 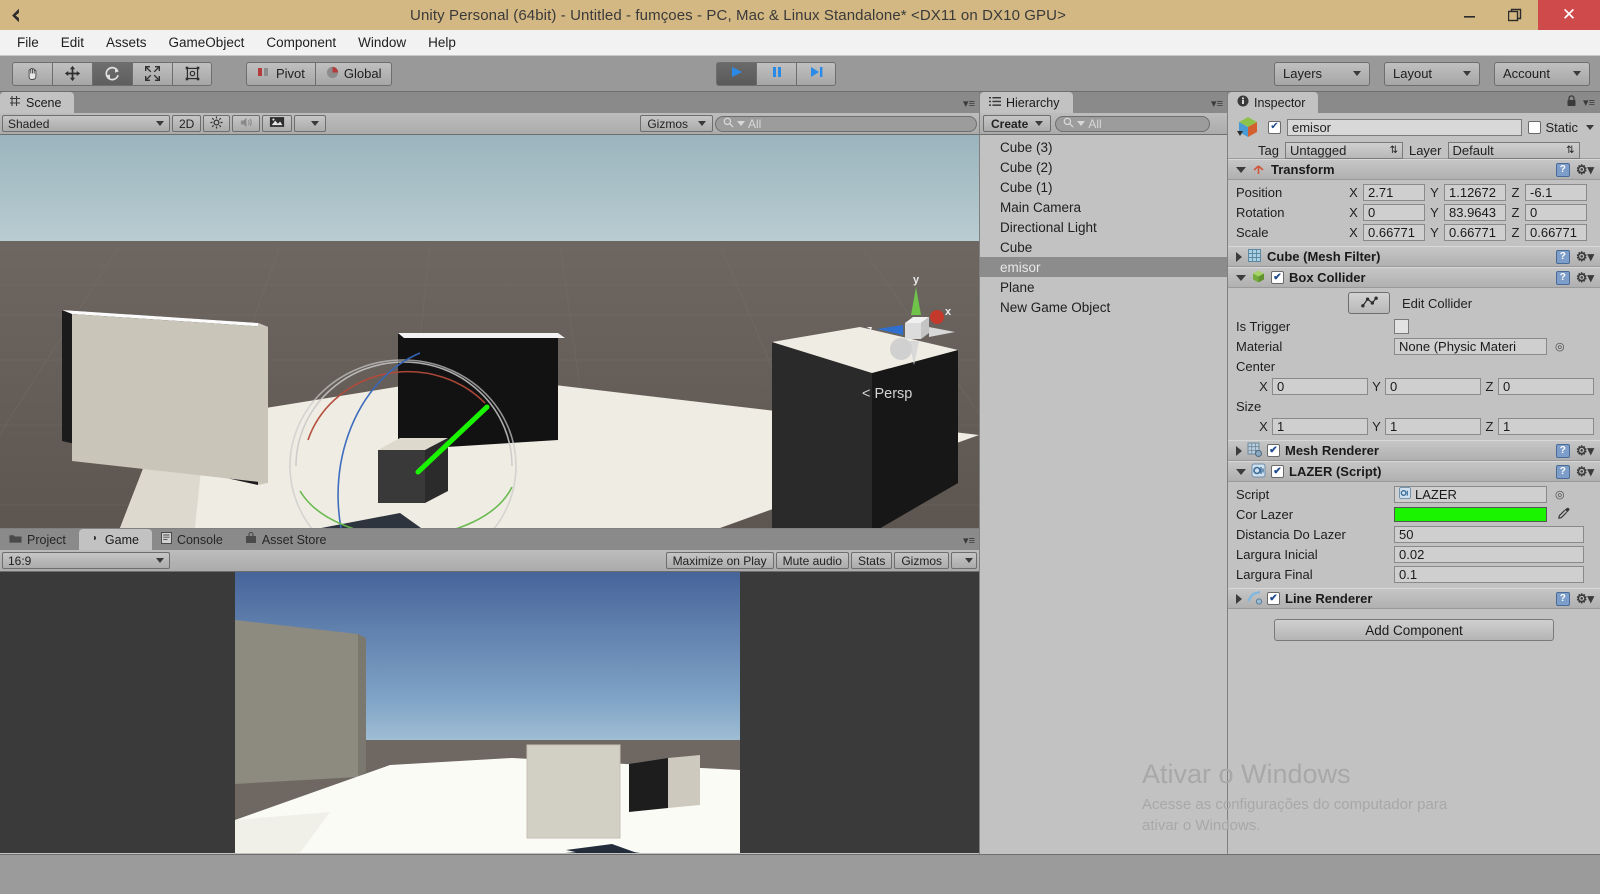 I want to click on step-button, so click(x=816, y=73).